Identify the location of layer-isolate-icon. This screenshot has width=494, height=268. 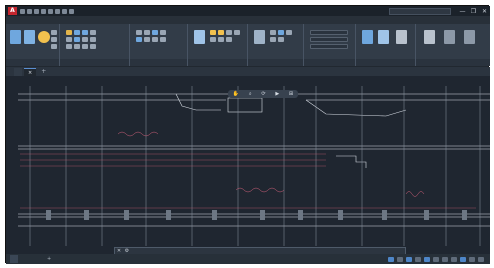
(221, 39).